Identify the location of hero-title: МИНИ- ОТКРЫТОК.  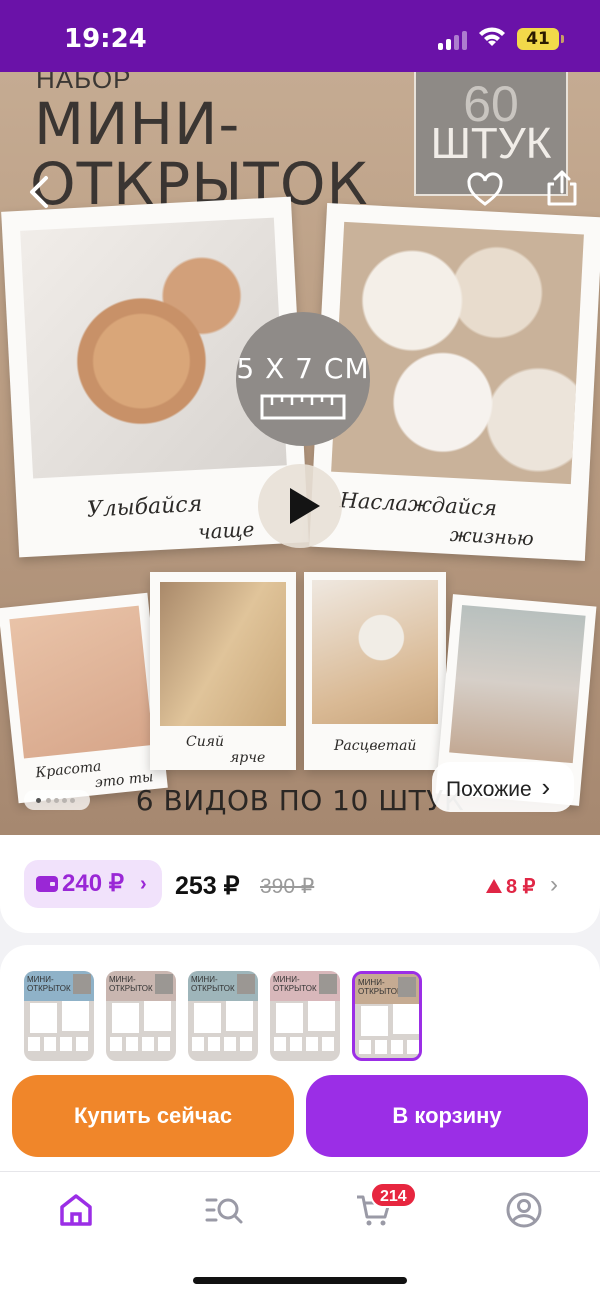
(199, 154).